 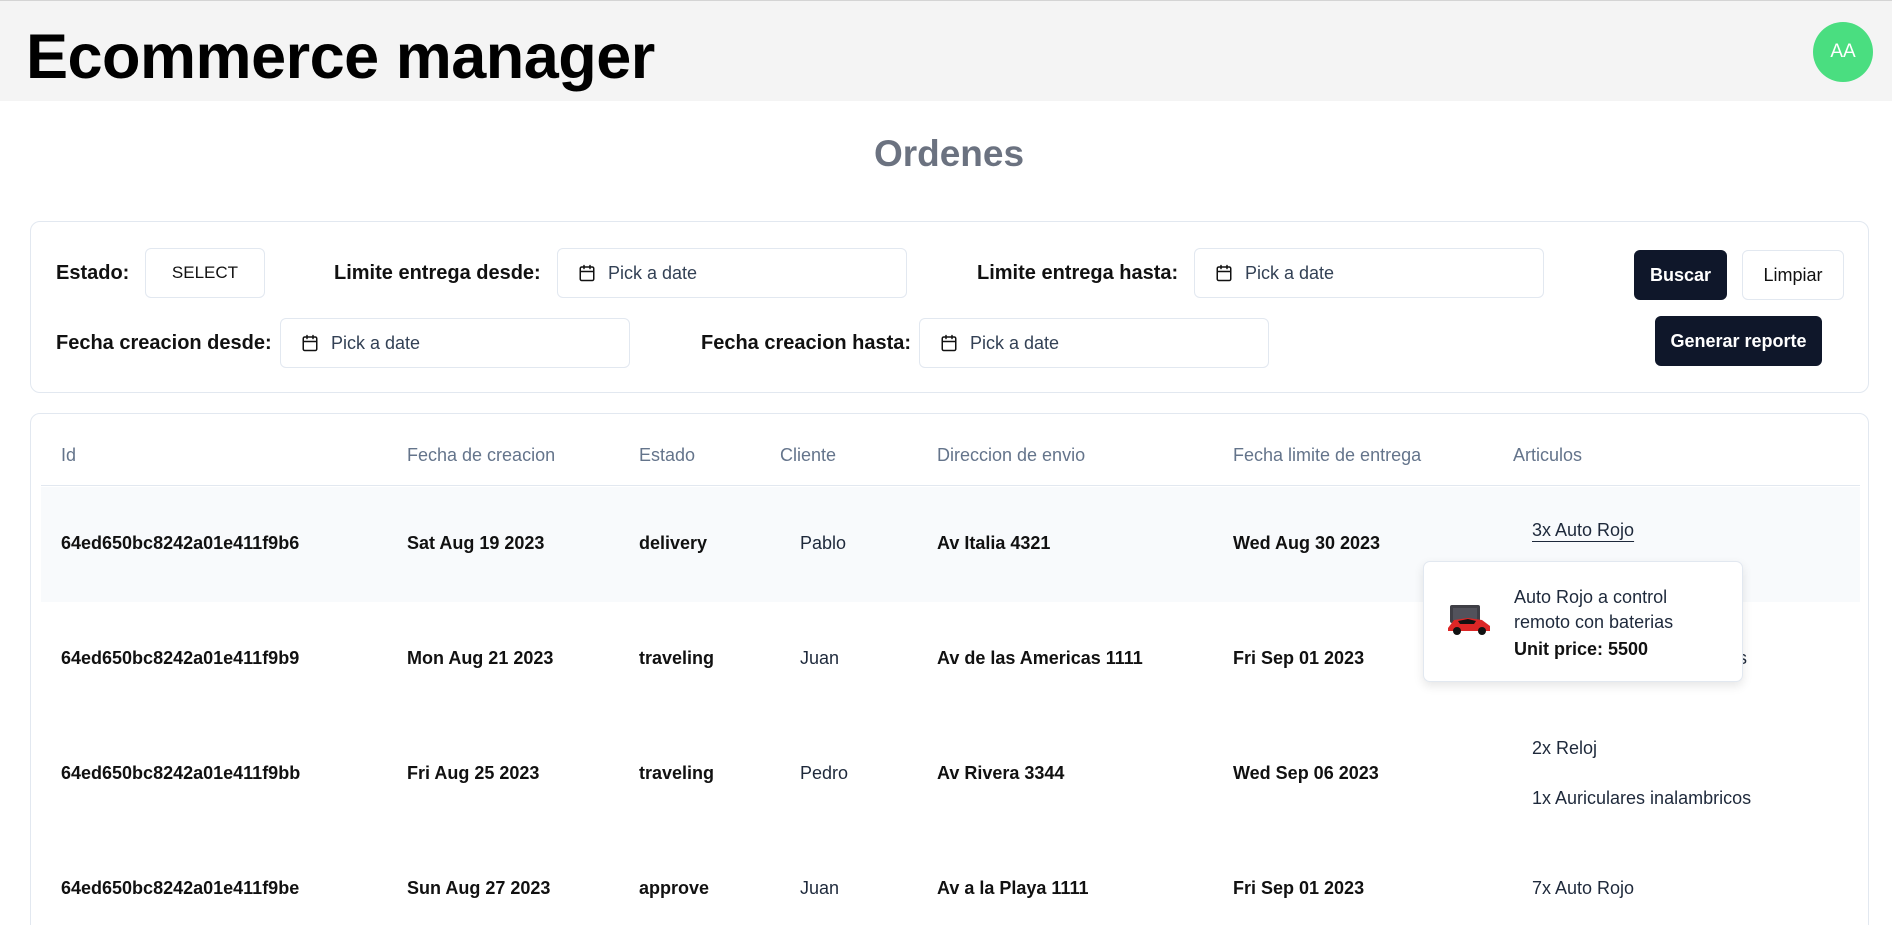 What do you see at coordinates (1078, 273) in the screenshot?
I see `limite-hasta-label: Limite entrega hasta:` at bounding box center [1078, 273].